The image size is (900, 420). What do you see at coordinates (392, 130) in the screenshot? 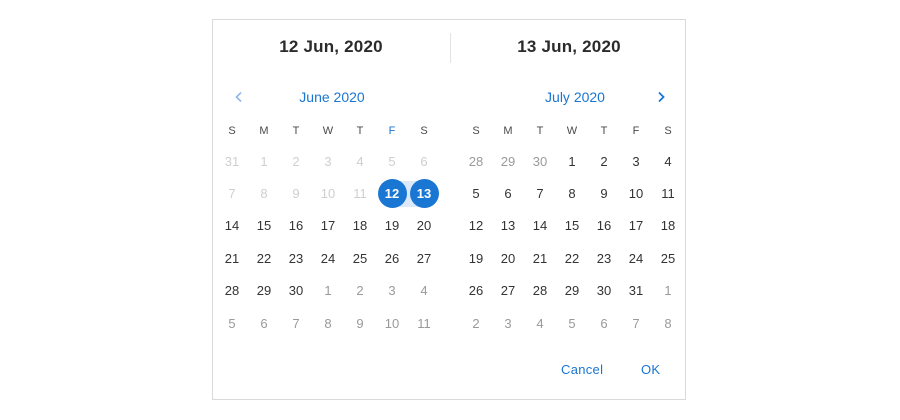
I see `weekday-label: F` at bounding box center [392, 130].